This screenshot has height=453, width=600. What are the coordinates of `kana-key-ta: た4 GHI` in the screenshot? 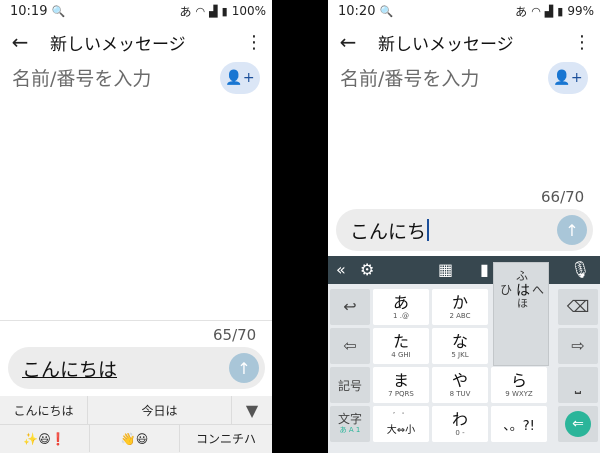 It's located at (401, 346).